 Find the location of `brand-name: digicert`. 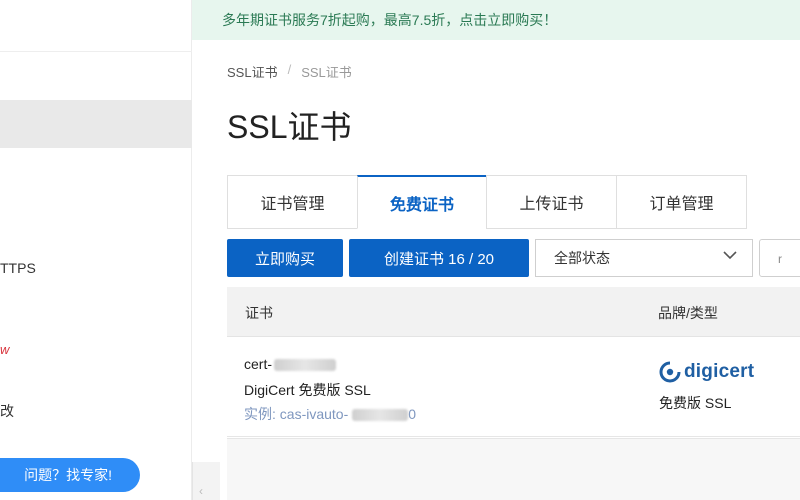

brand-name: digicert is located at coordinates (719, 371).